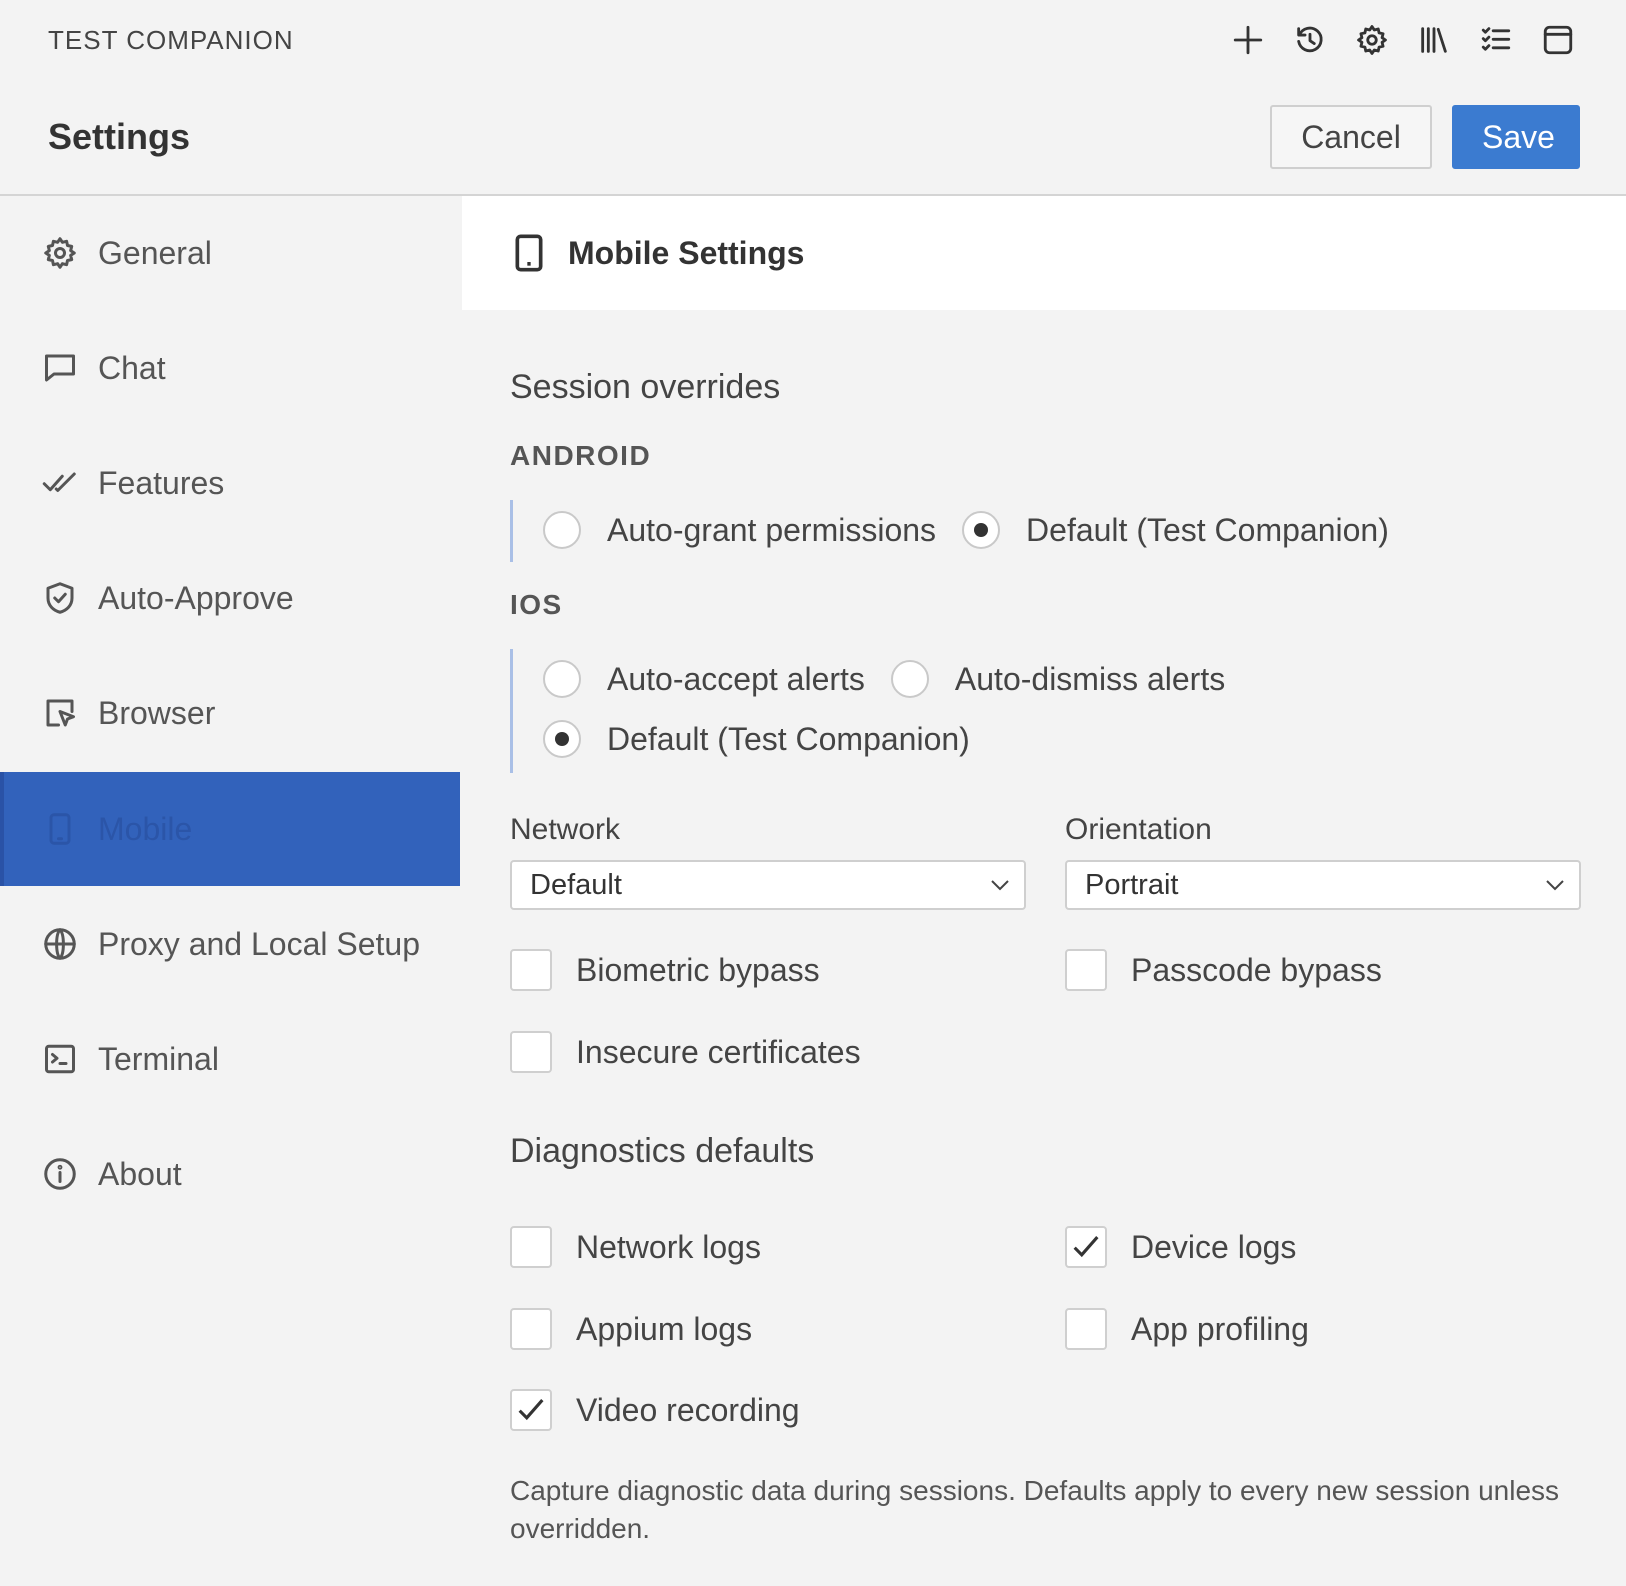 The width and height of the screenshot is (1626, 1586). I want to click on sidebar-item-label: Auto-Approve, so click(196, 597).